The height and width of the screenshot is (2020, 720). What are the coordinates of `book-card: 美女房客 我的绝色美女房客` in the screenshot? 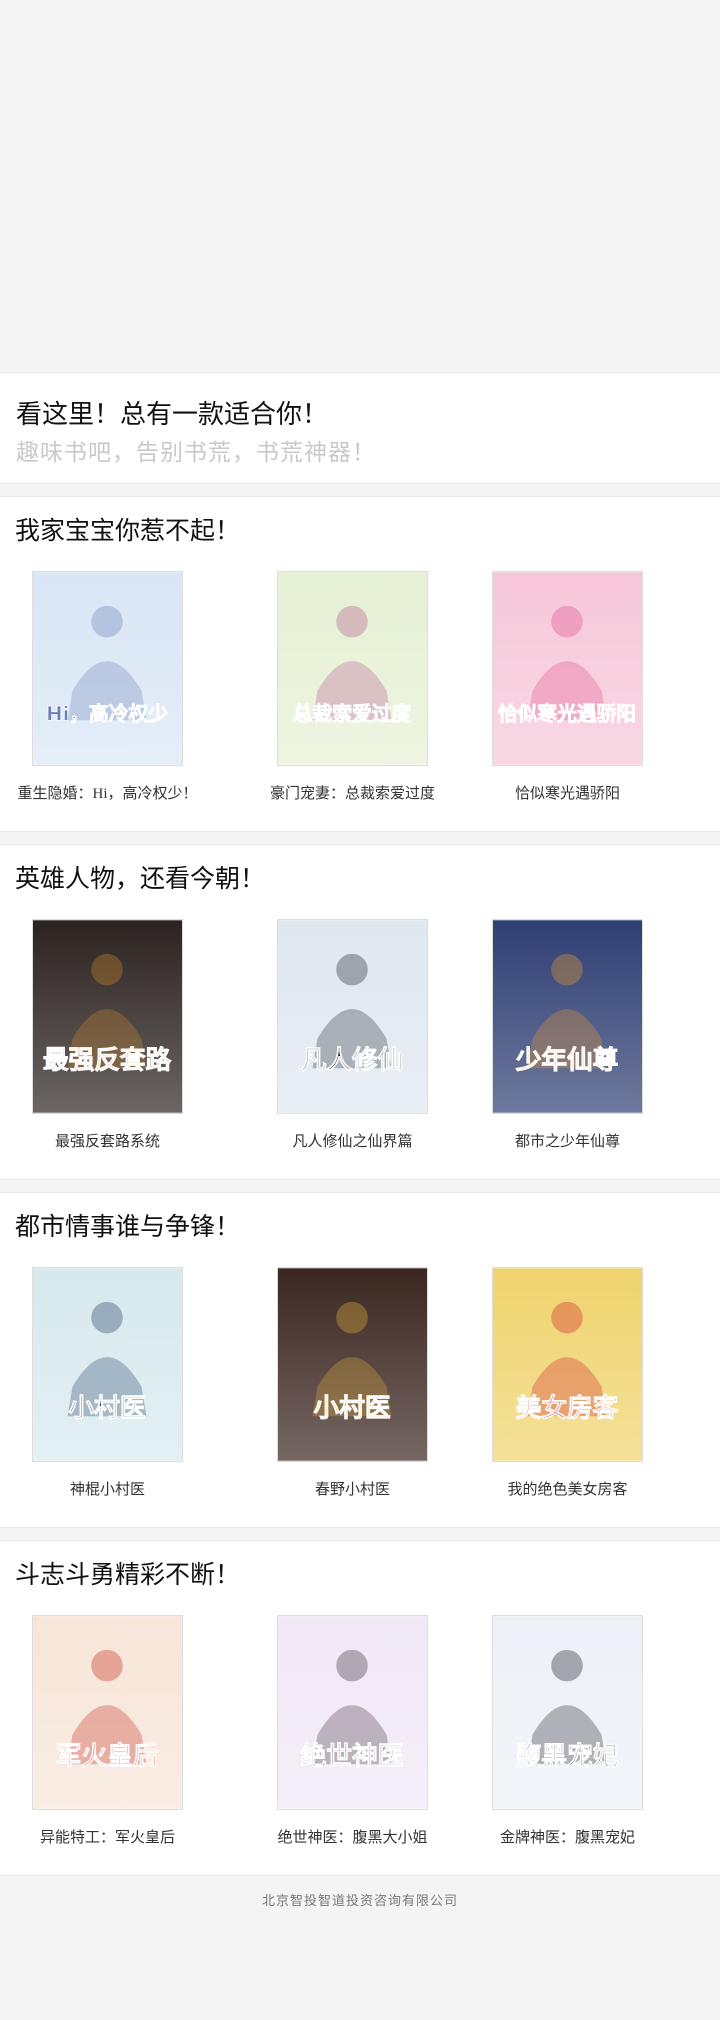 It's located at (567, 1384).